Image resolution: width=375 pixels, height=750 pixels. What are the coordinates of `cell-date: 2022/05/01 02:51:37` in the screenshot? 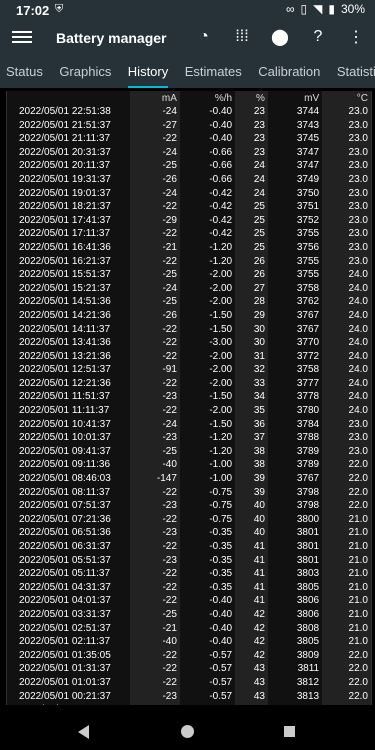 It's located at (65, 628).